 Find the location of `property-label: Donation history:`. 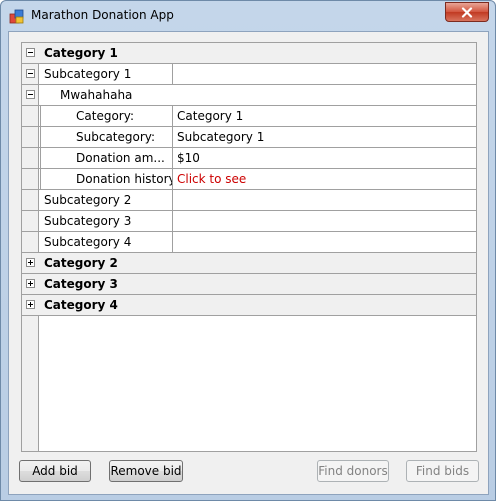

property-label: Donation history: is located at coordinates (106, 179).